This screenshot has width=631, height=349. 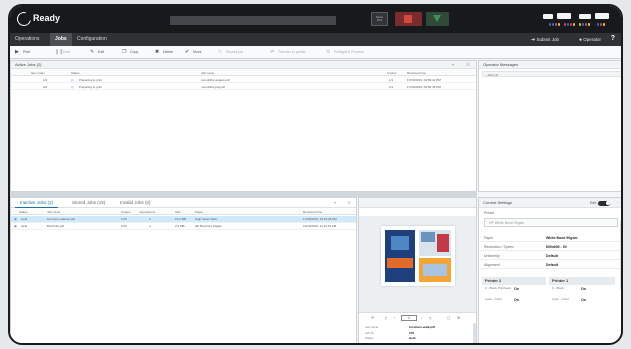 I want to click on copy-button: ❐ Copy, so click(x=130, y=52).